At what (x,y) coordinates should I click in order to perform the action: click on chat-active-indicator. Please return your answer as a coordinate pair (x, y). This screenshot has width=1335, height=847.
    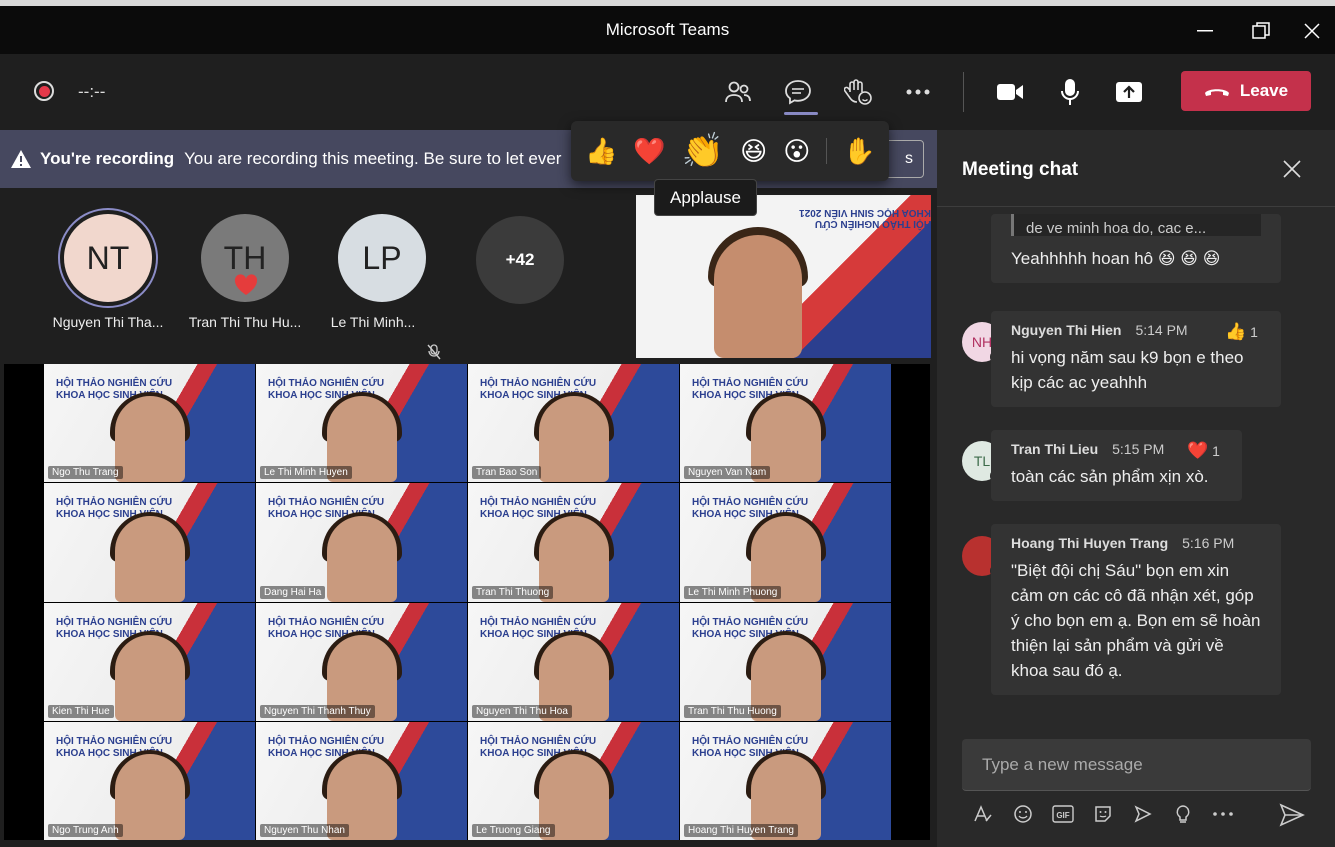
    Looking at the image, I should click on (801, 113).